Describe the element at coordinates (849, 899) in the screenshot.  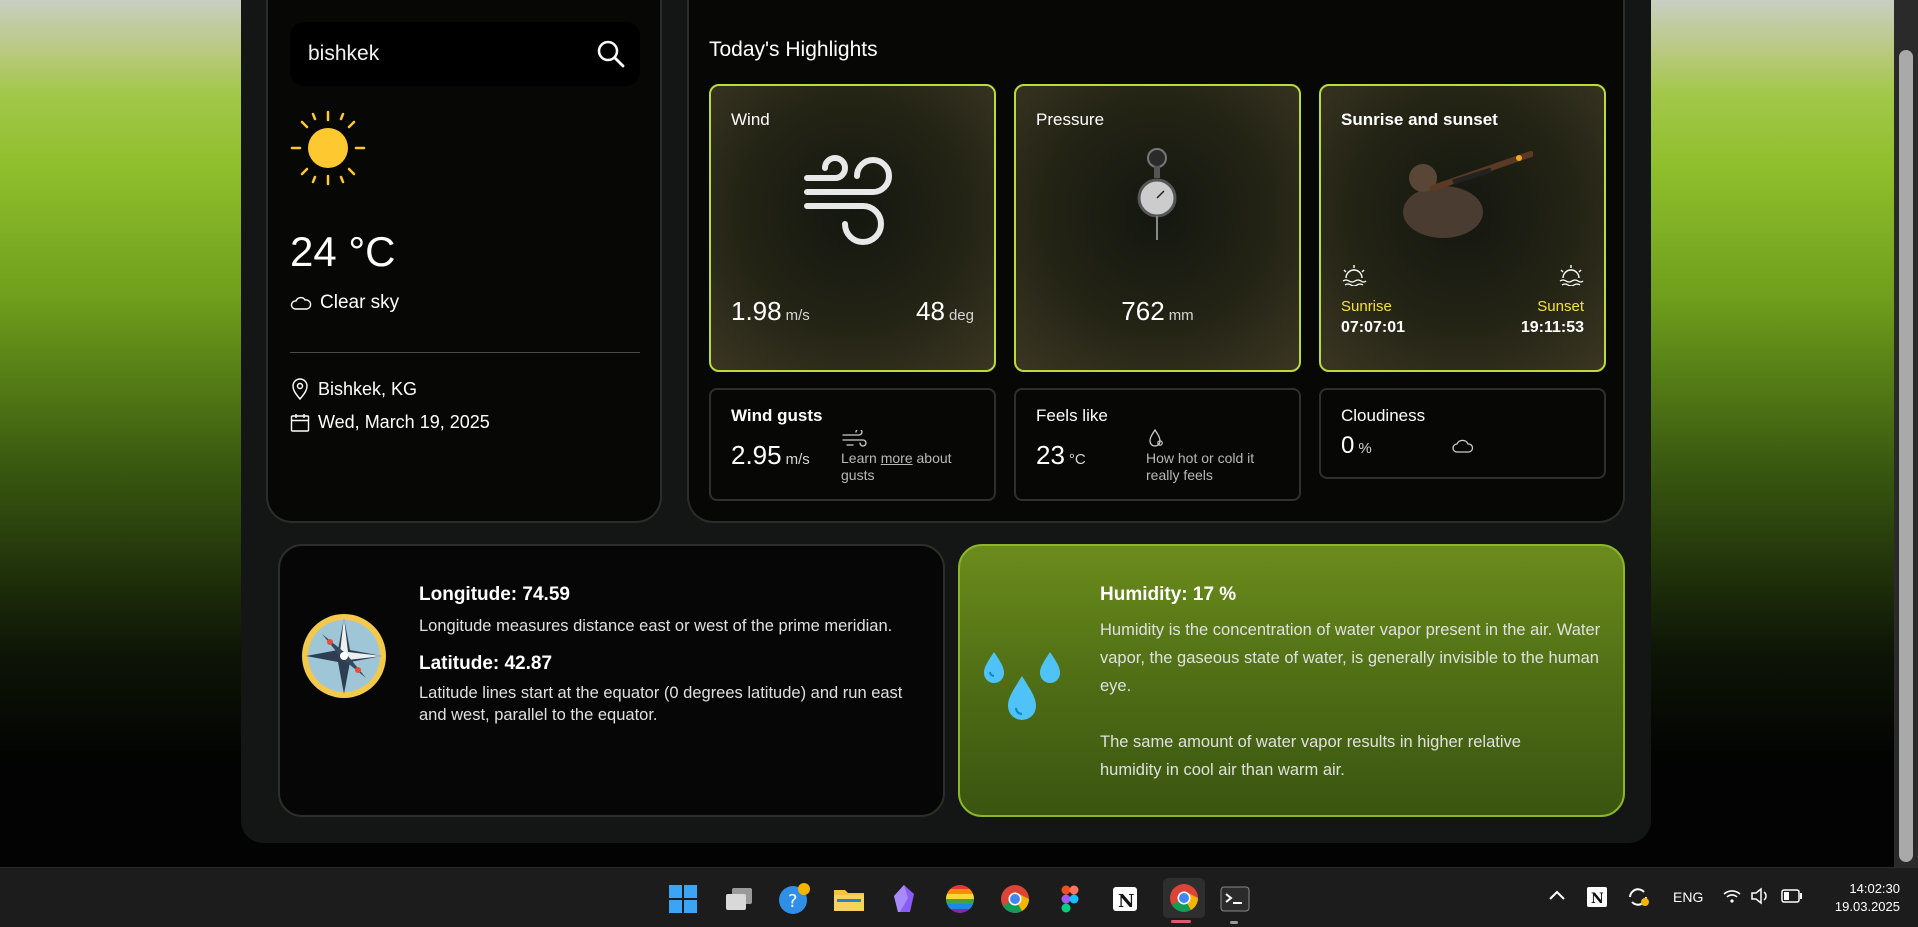
I see `file-explorer-icon` at that location.